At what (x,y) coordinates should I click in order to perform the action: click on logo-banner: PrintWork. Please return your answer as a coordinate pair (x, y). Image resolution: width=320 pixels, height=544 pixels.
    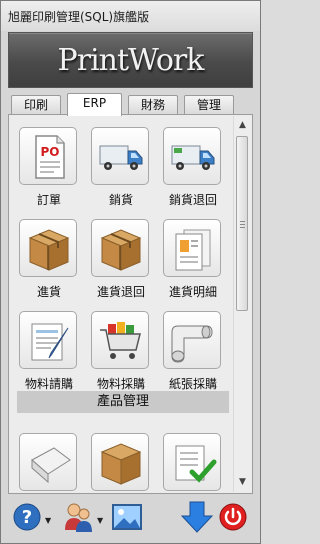
    Looking at the image, I should click on (130, 60).